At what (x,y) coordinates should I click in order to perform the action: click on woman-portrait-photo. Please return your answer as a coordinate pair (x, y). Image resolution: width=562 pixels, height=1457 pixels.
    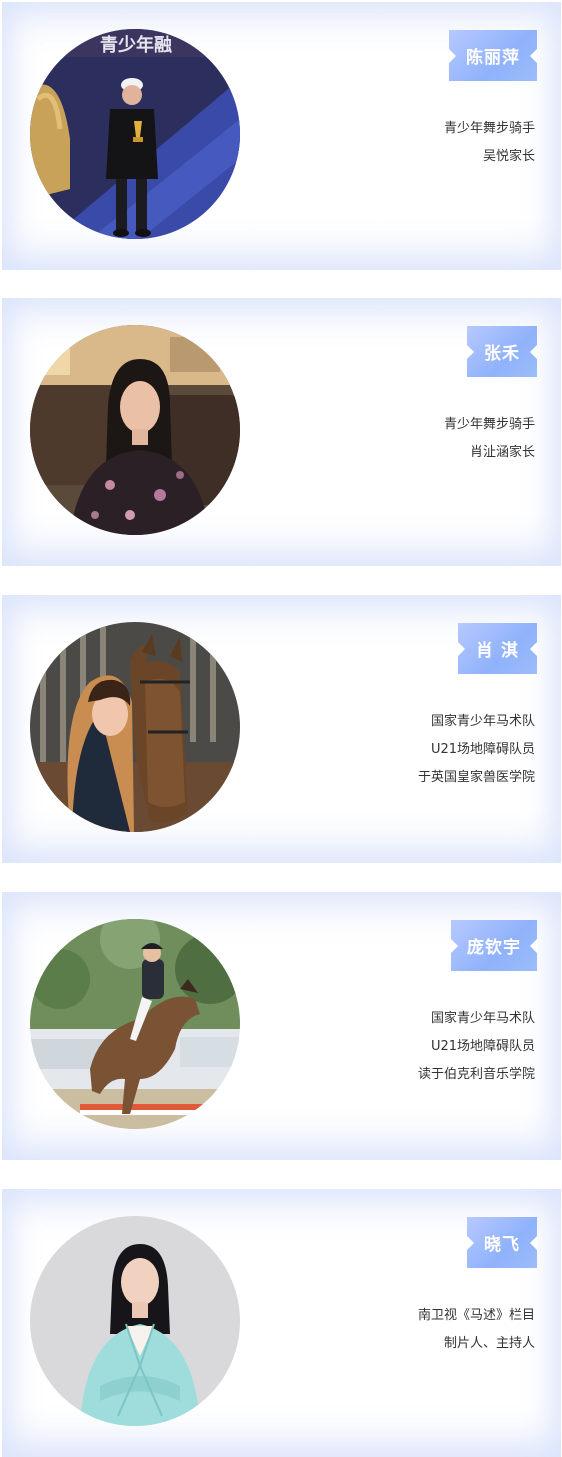
    Looking at the image, I should click on (135, 430).